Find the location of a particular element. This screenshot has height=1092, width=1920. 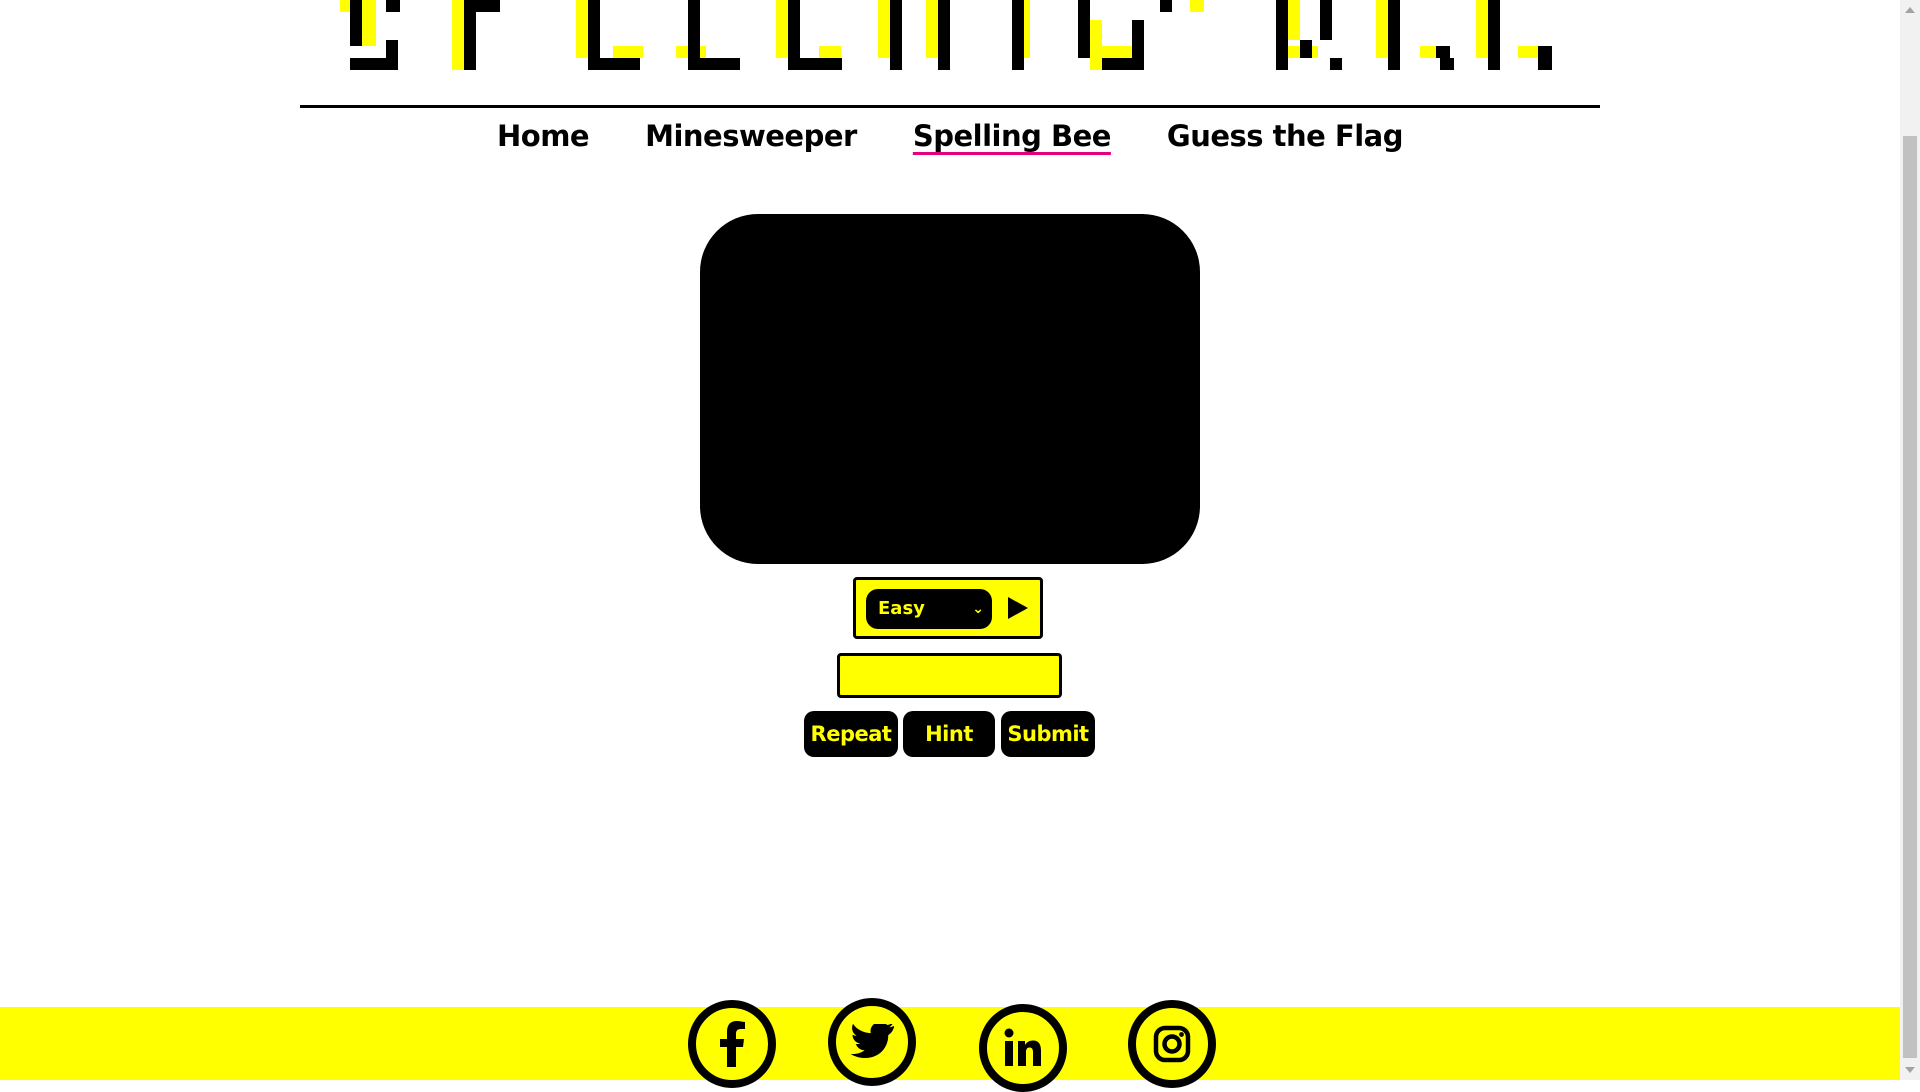

answer-input is located at coordinates (949, 675).